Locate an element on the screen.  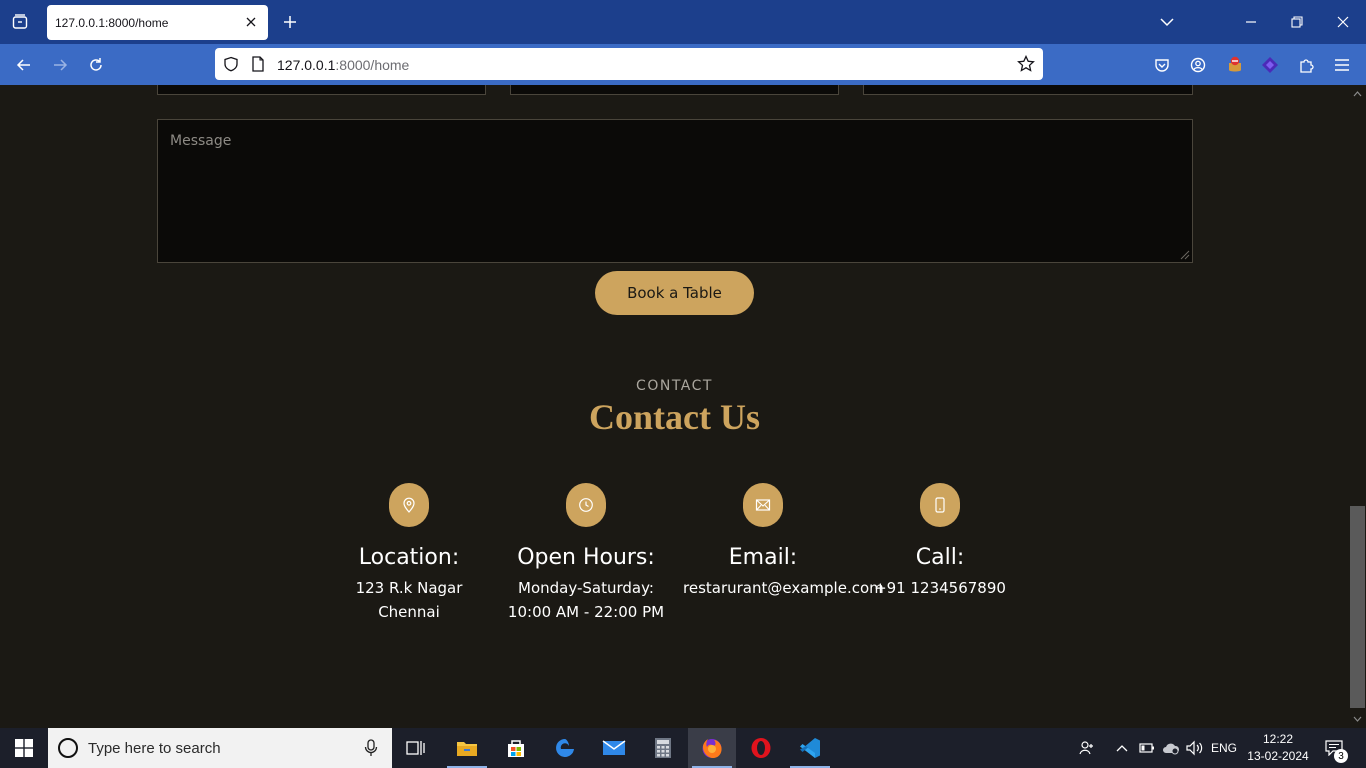
battery-icon is located at coordinates (1146, 748).